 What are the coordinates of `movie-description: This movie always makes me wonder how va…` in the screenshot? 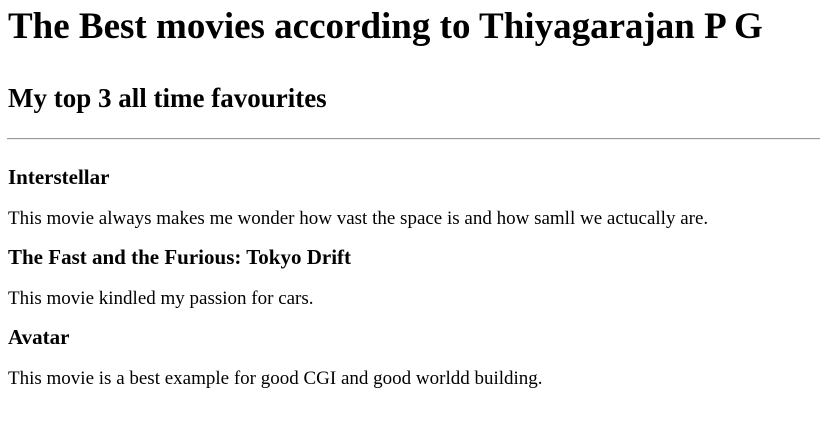 It's located at (358, 218).